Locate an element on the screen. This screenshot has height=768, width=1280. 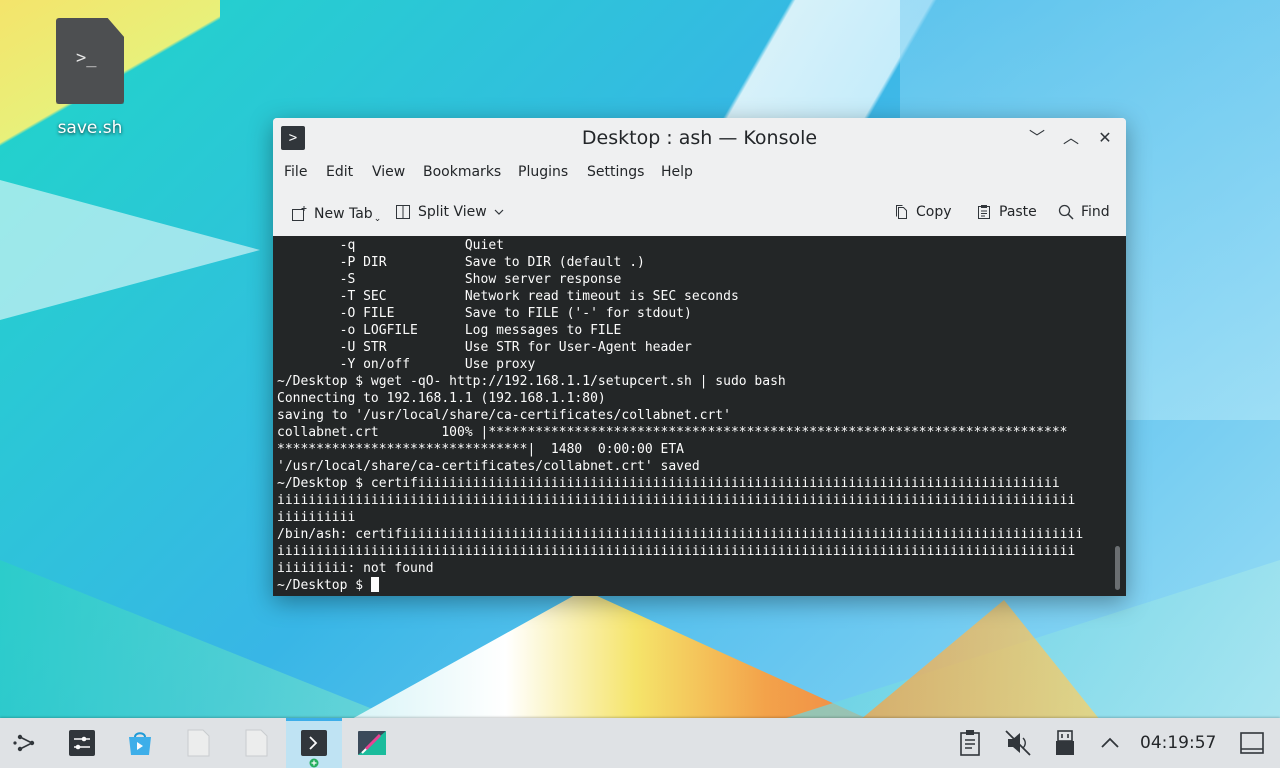
script-file-icon: >_ is located at coordinates (90, 61).